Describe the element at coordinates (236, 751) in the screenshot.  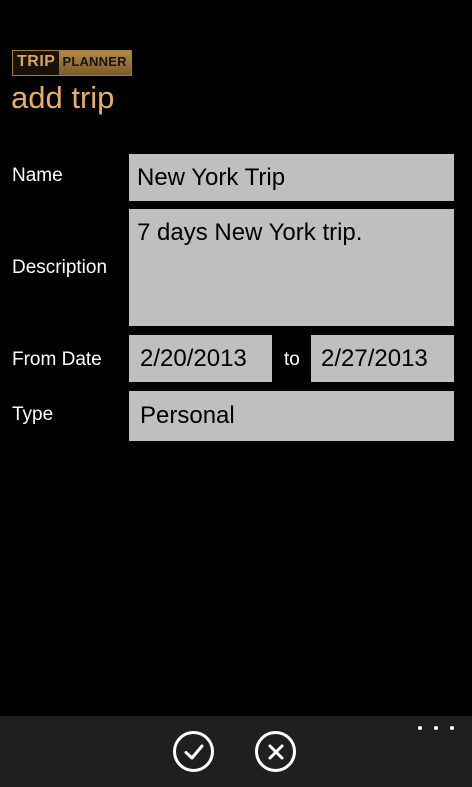
I see `app-bar` at that location.